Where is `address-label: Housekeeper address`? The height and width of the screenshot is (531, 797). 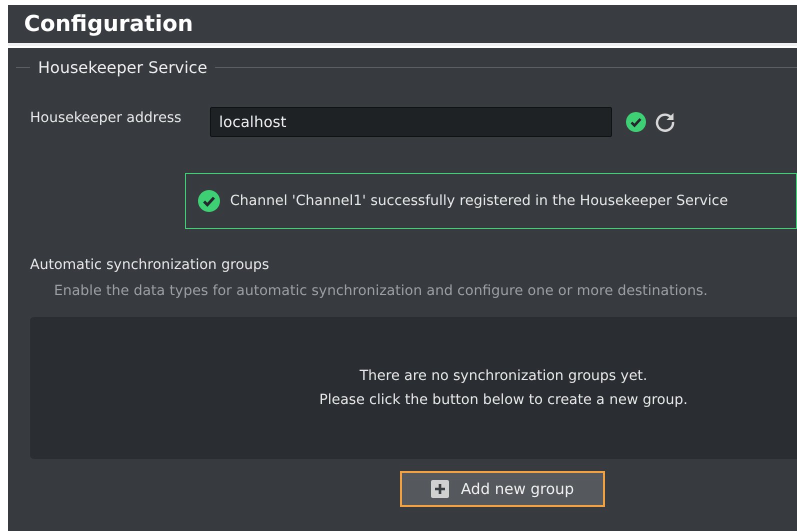
address-label: Housekeeper address is located at coordinates (106, 118).